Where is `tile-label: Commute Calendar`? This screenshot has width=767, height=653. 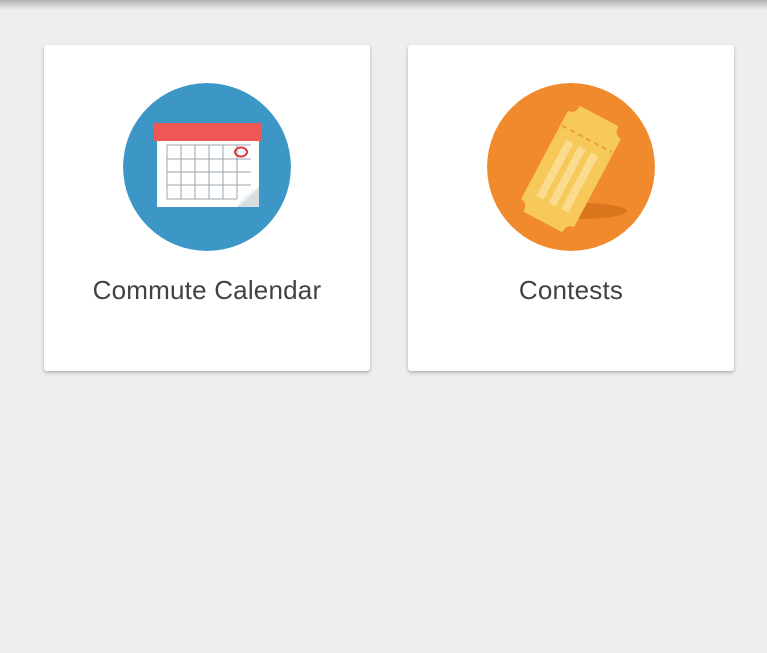
tile-label: Commute Calendar is located at coordinates (207, 290).